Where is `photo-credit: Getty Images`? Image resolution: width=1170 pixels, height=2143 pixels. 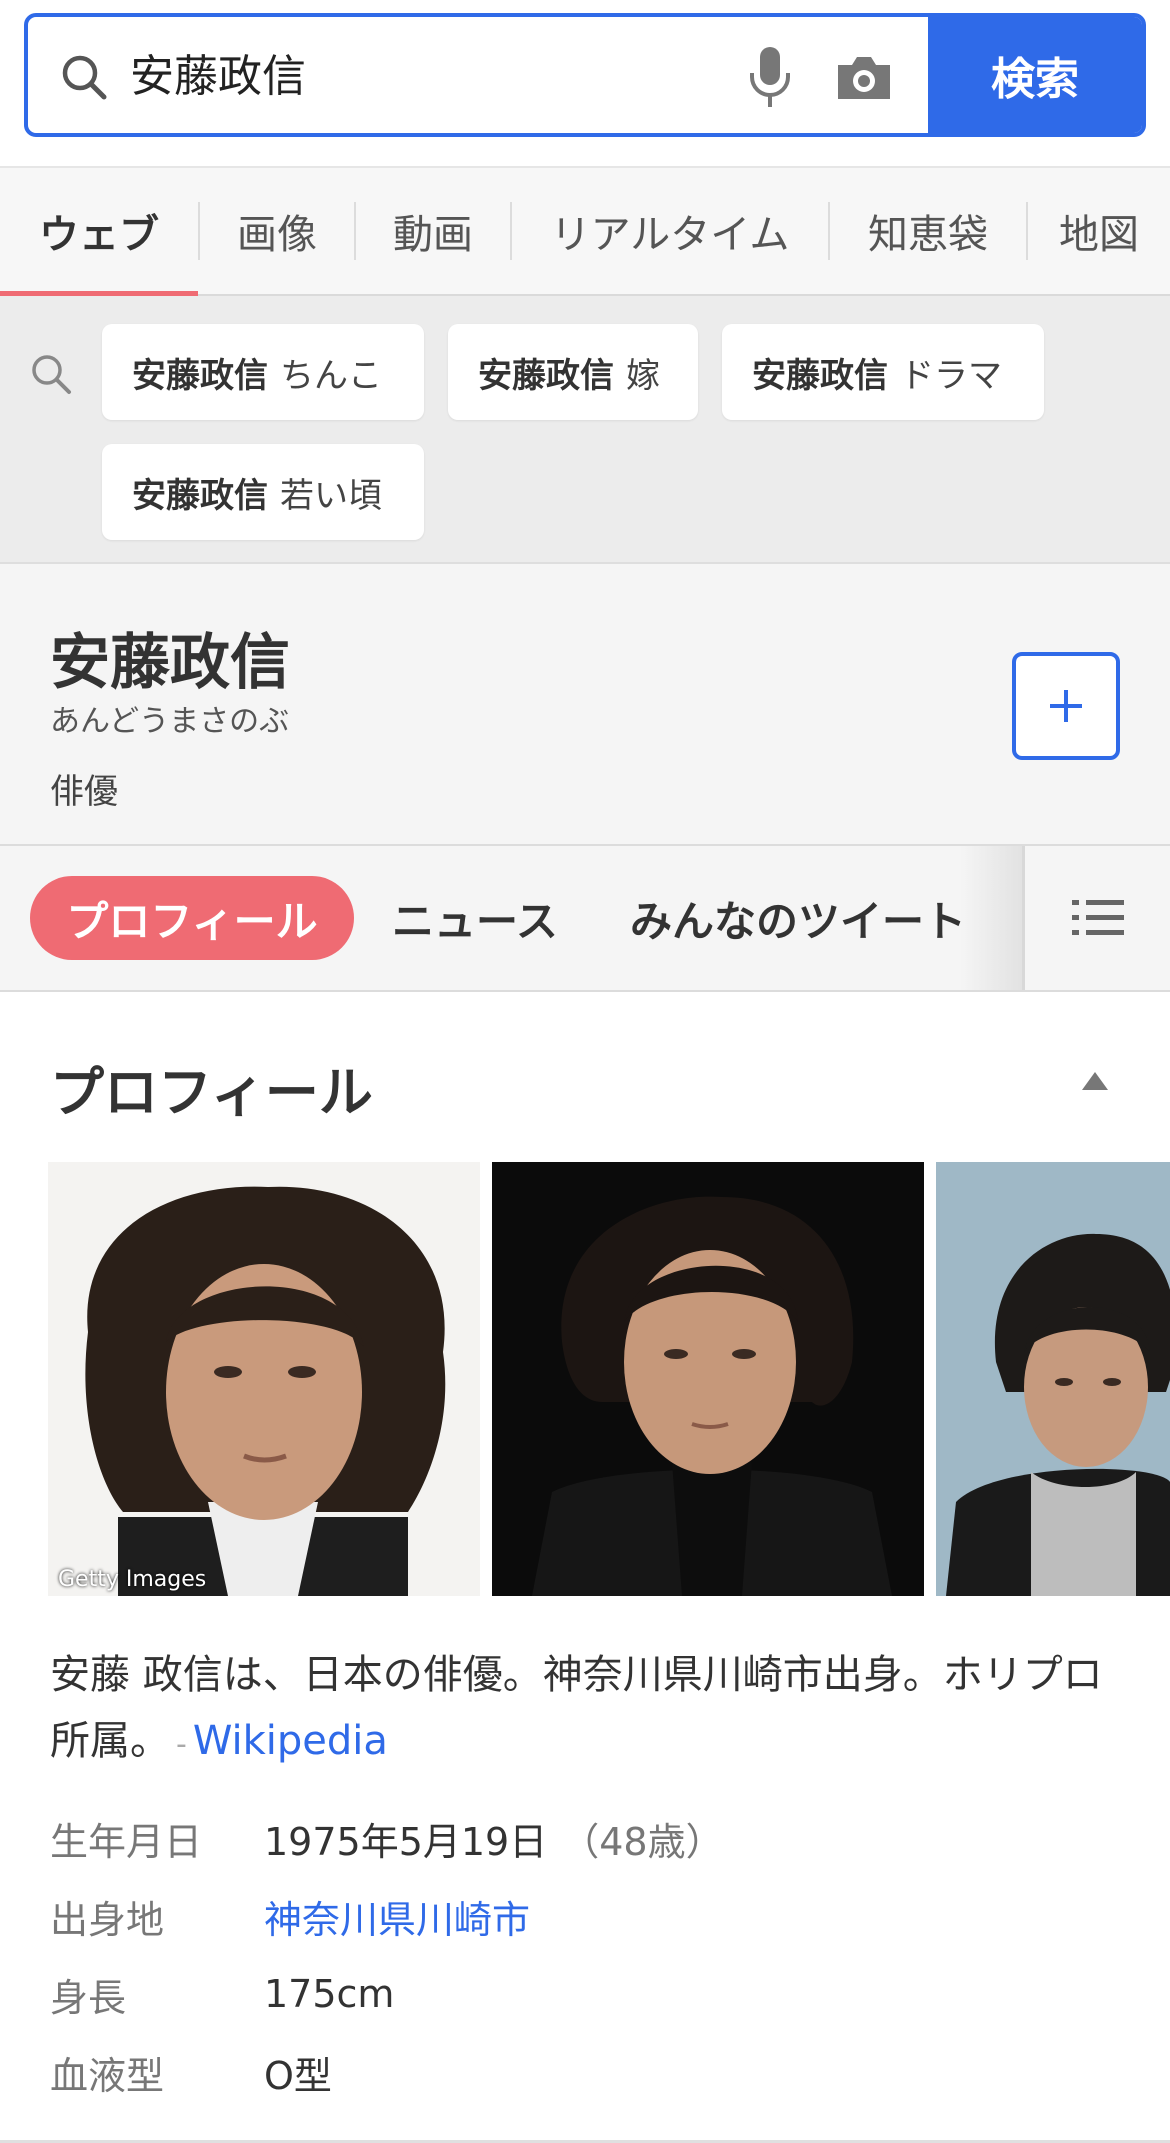
photo-credit: Getty Images is located at coordinates (132, 1579).